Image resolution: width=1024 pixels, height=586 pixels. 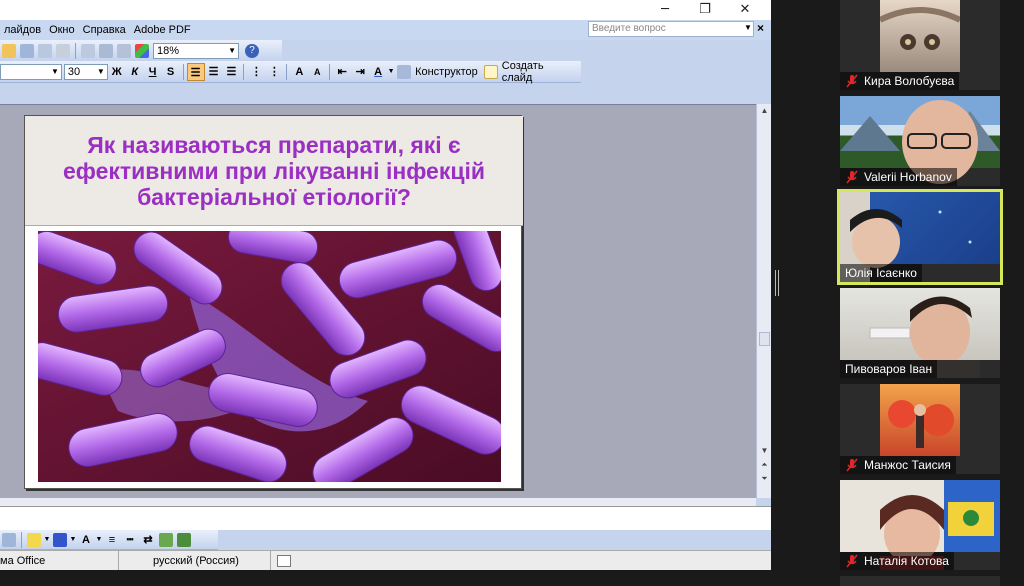 I want to click on zoom-select: 18% ▼, so click(x=196, y=50).